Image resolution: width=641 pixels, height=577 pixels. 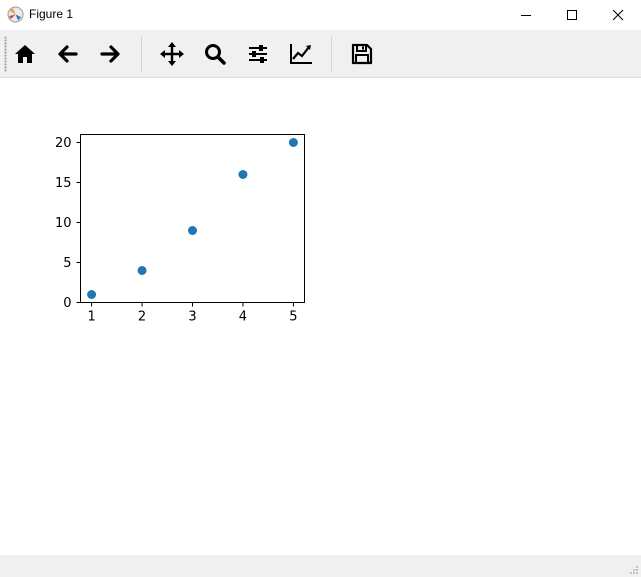 What do you see at coordinates (320, 54) in the screenshot?
I see `navigation-toolbar` at bounding box center [320, 54].